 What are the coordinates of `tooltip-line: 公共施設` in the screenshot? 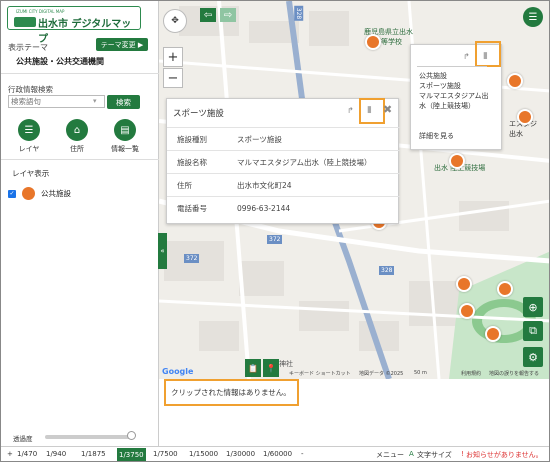 It's located at (433, 76).